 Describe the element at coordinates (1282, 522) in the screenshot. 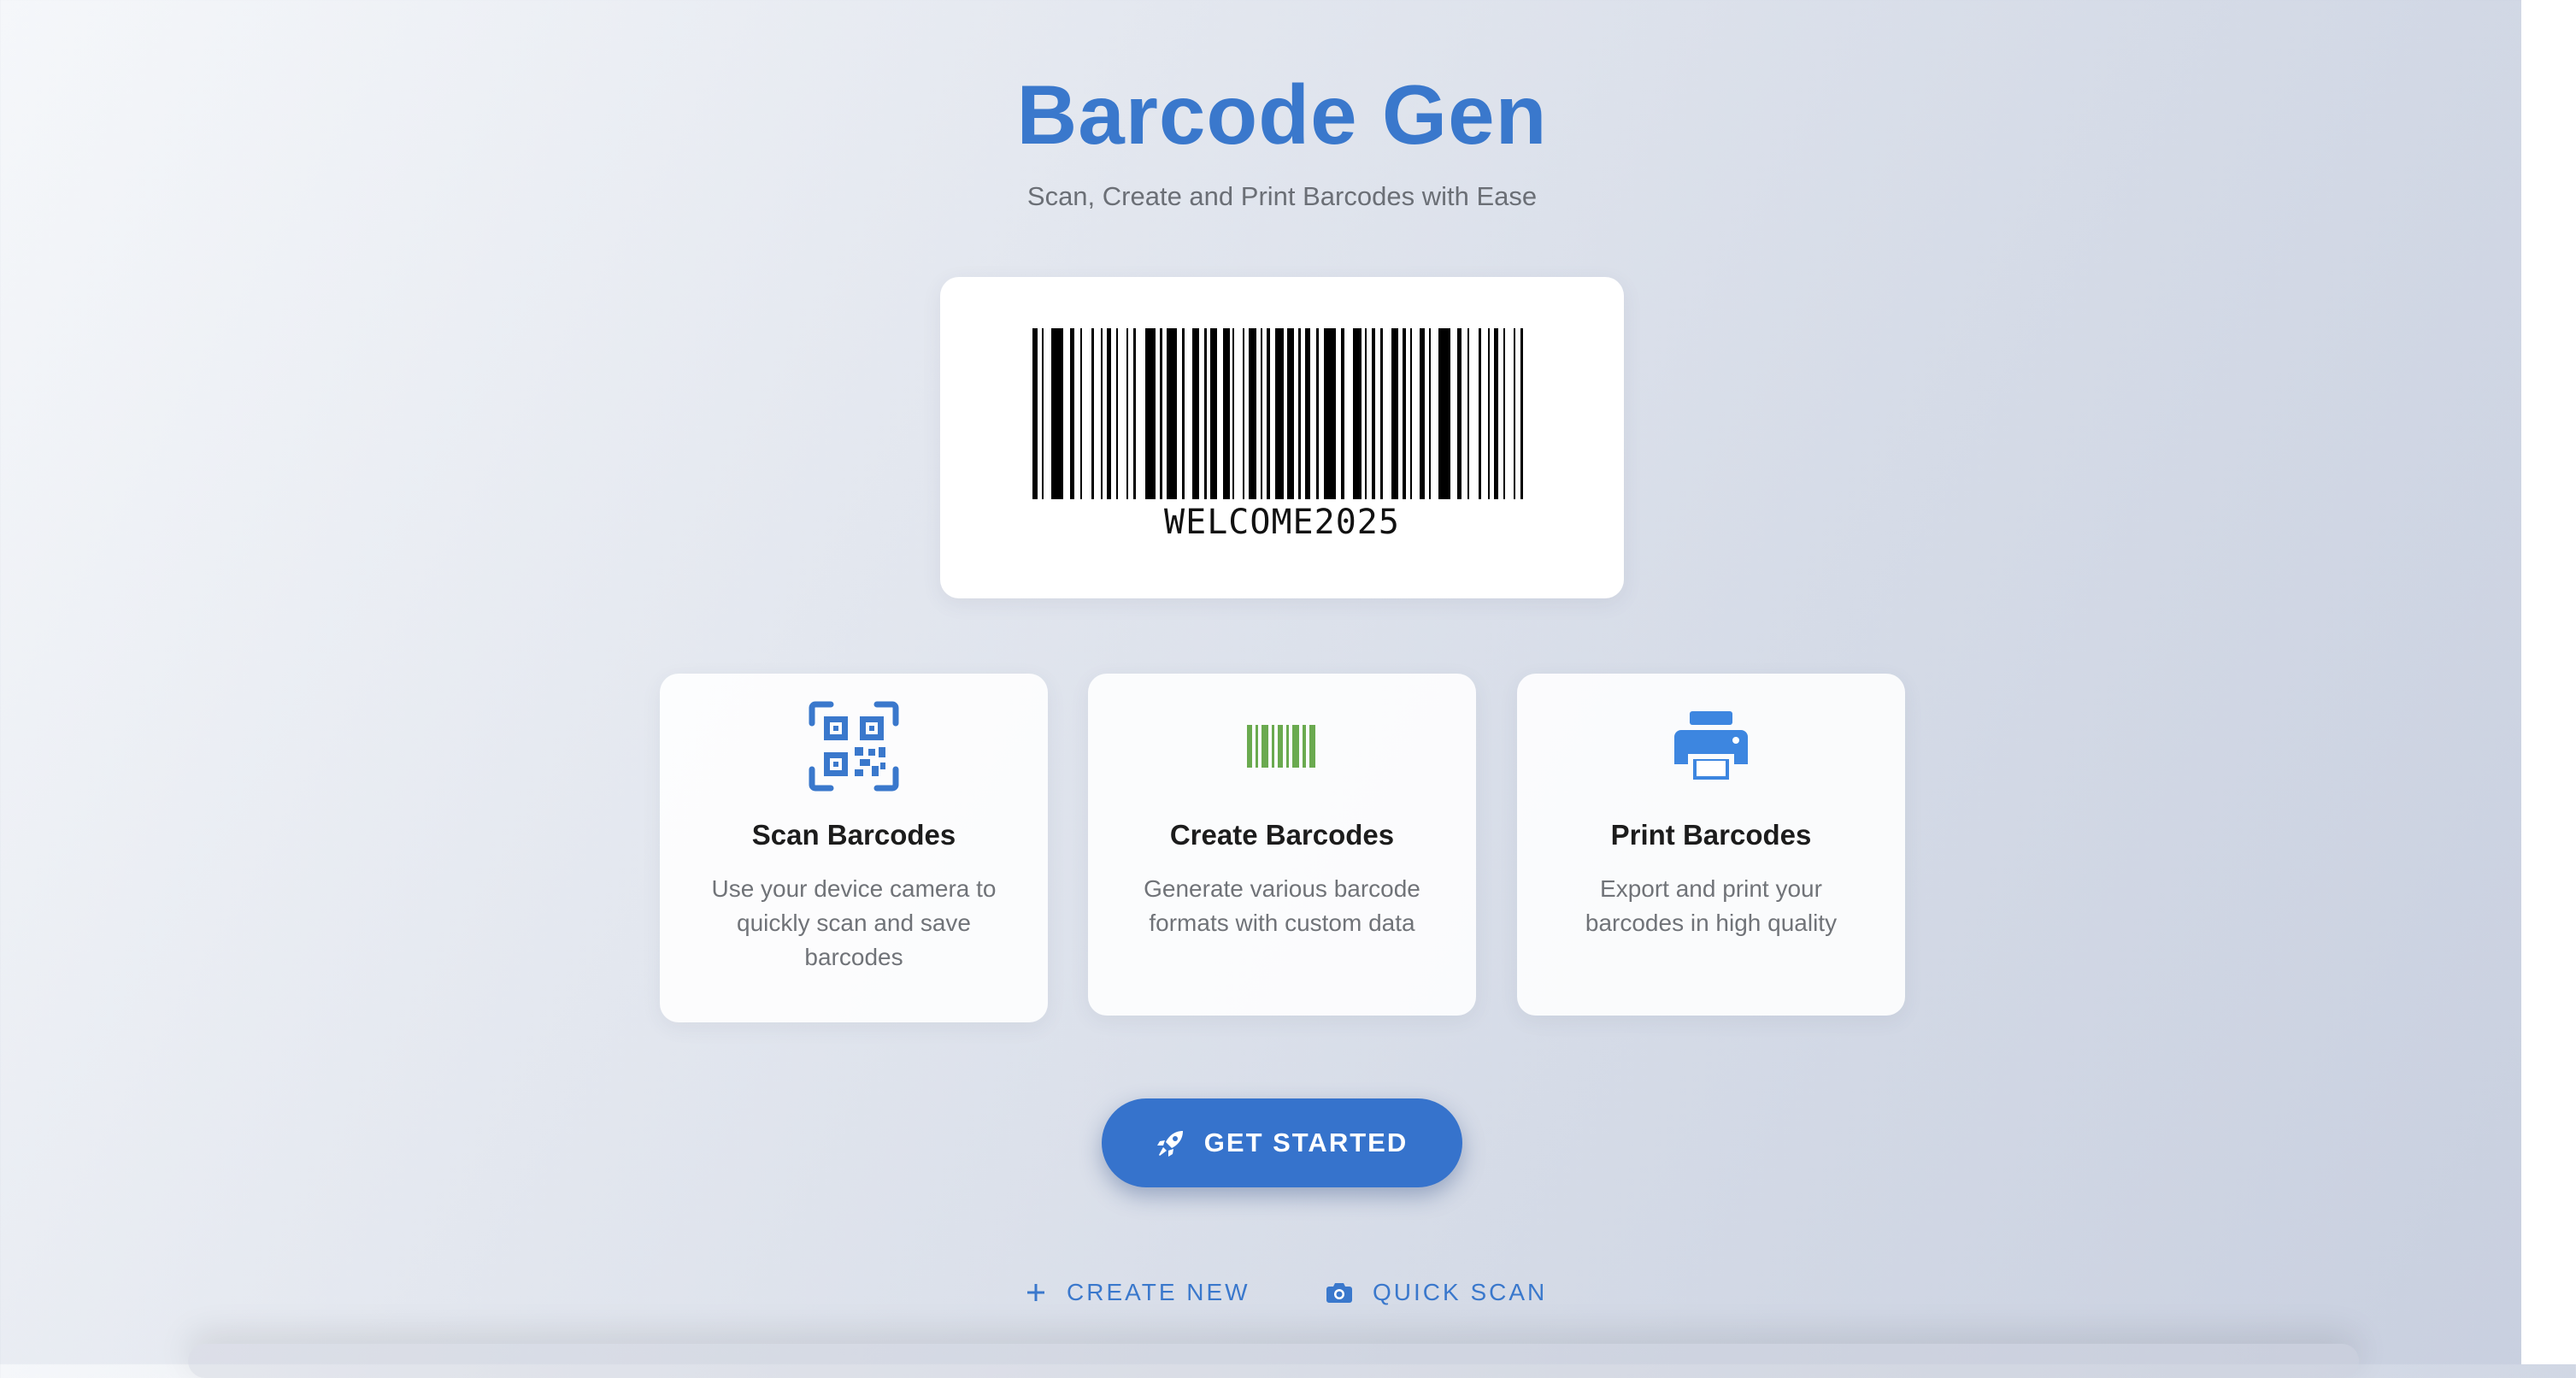

I see `barcode-value: WELCOME2025` at that location.